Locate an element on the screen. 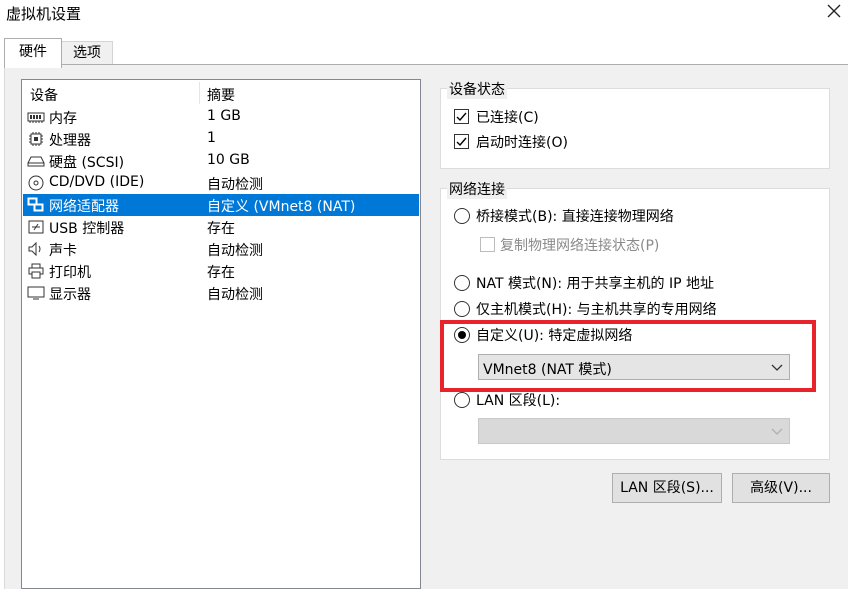 The height and width of the screenshot is (589, 848). chevron-down-icon is located at coordinates (777, 431).